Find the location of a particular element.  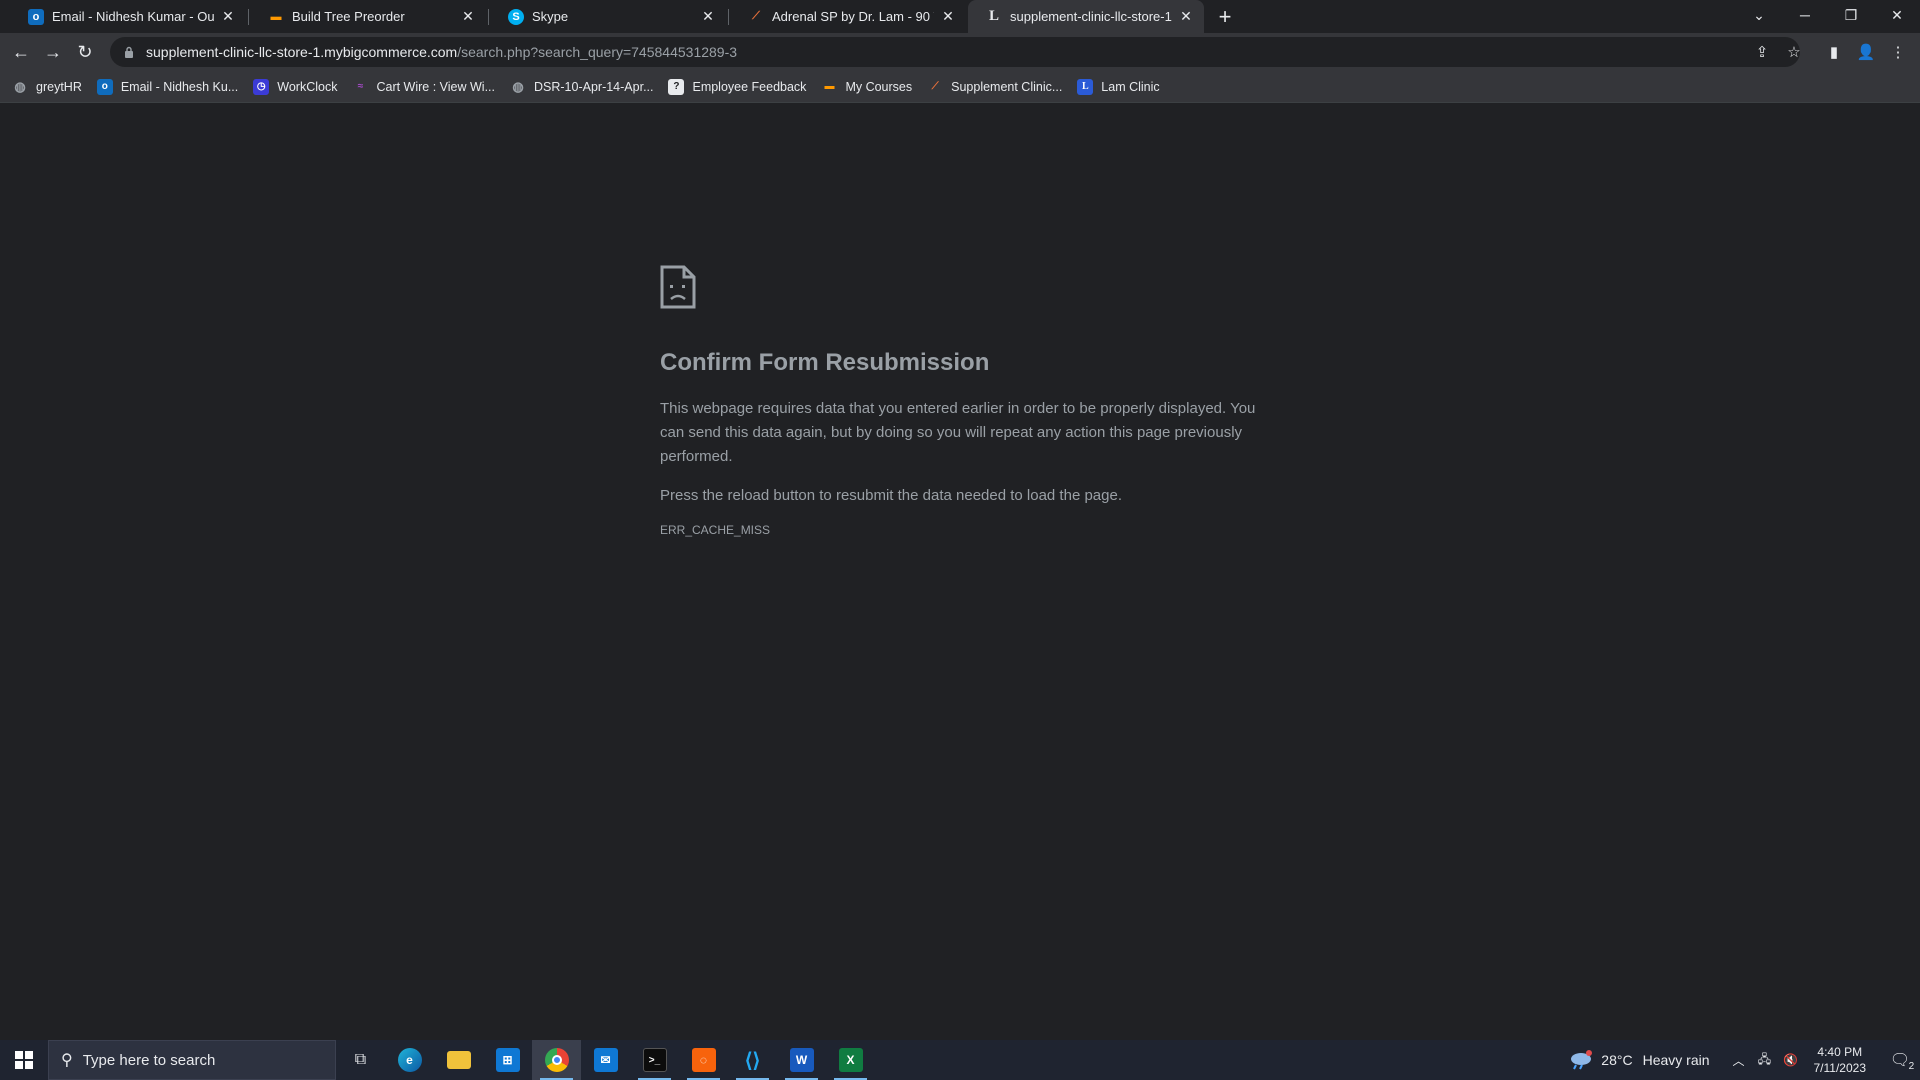

taskbar-vscode: ⟨⟩ is located at coordinates (752, 1060).